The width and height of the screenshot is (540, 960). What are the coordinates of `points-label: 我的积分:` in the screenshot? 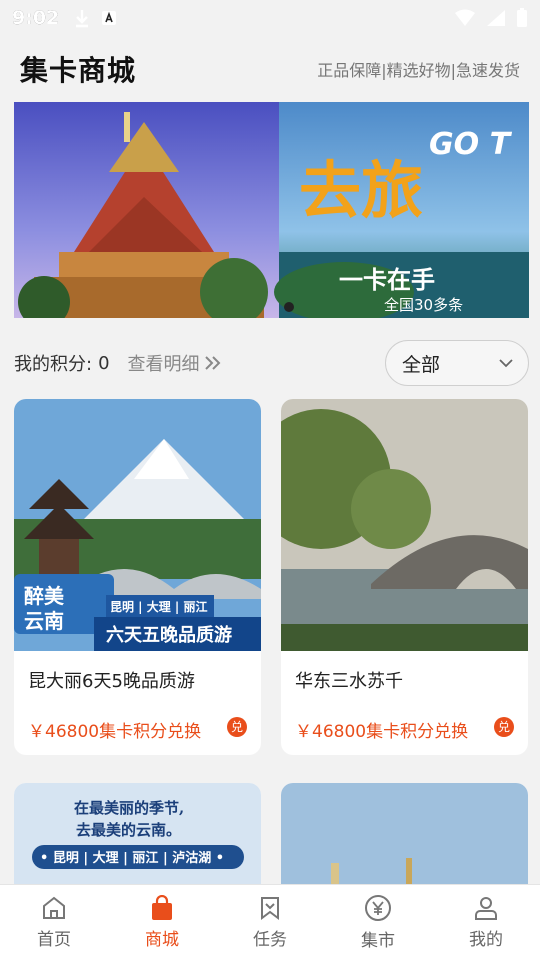 It's located at (53, 364).